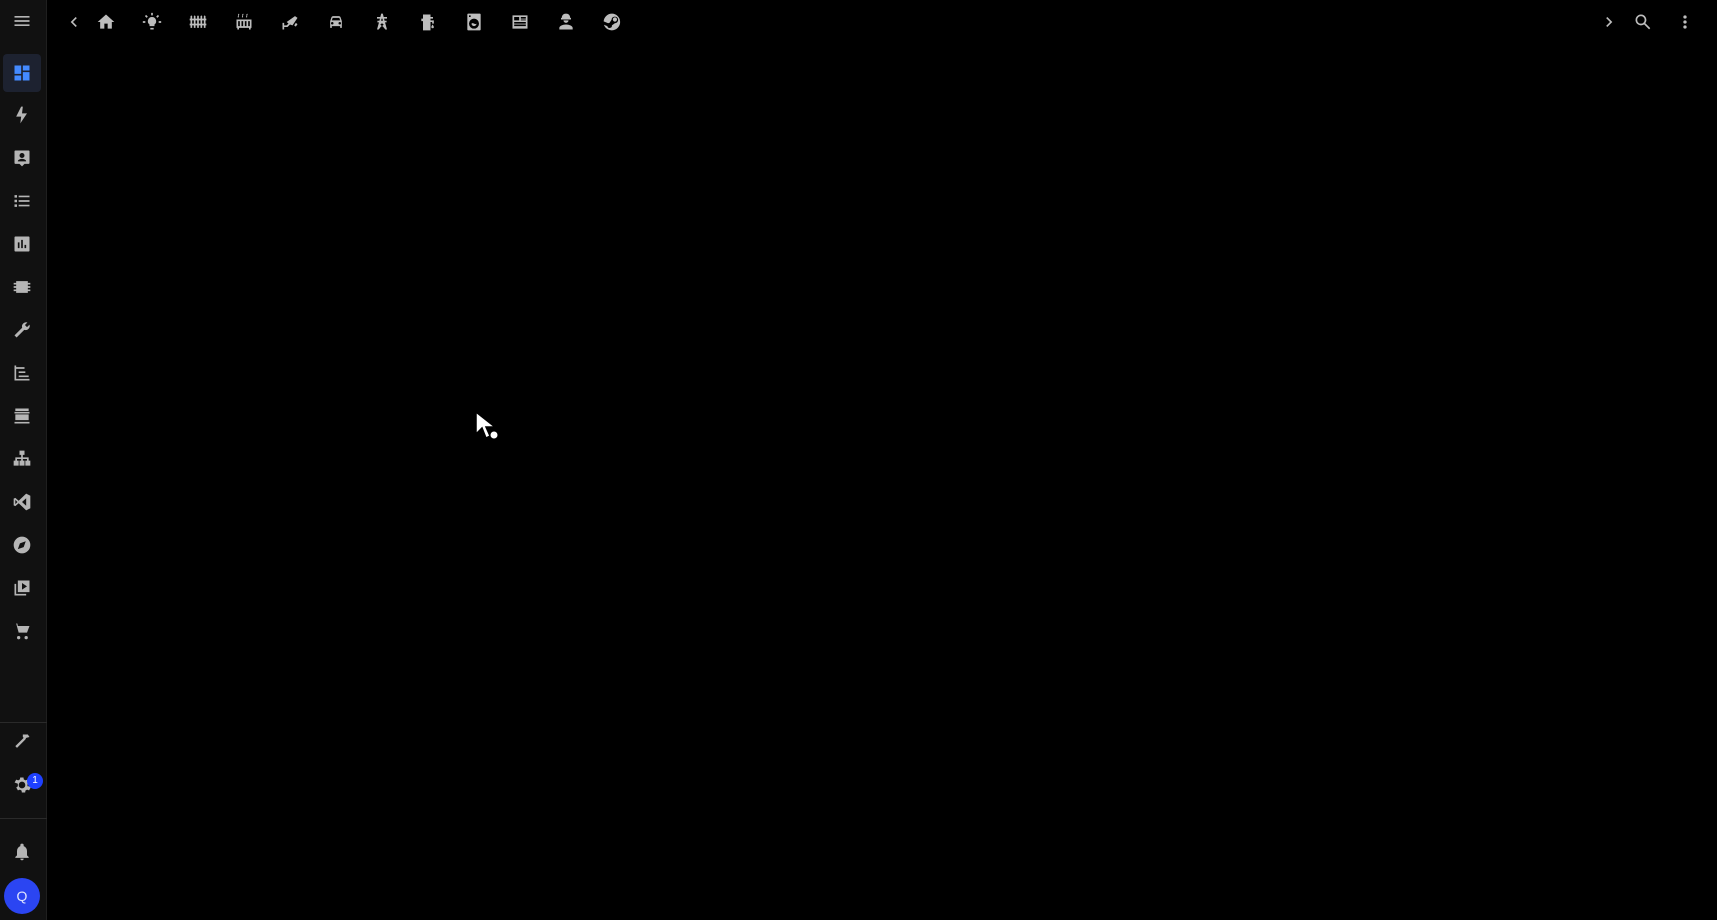  I want to click on tab-view-steam, so click(612, 22).